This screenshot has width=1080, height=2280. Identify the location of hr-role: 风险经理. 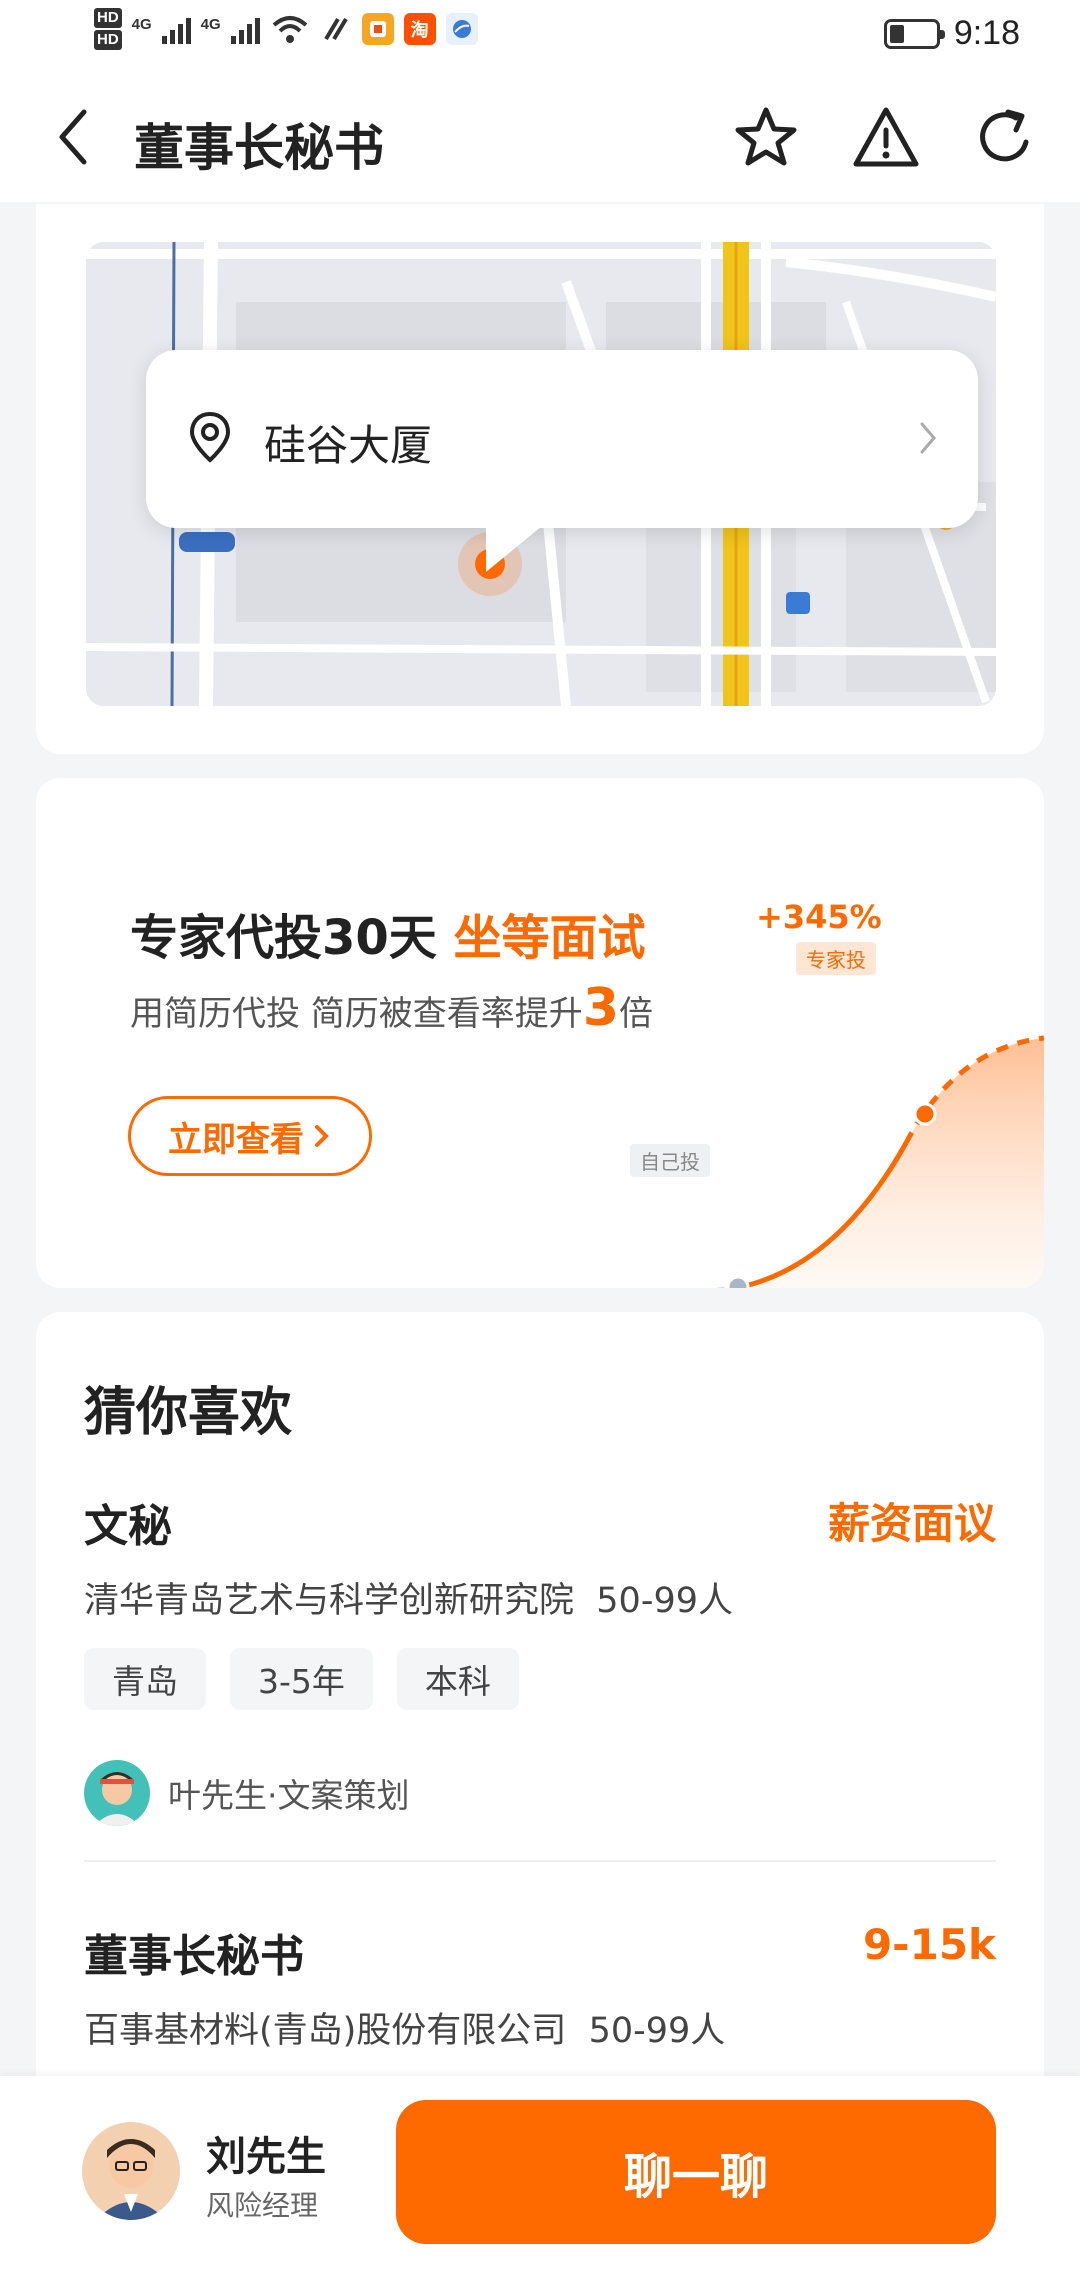
(262, 2205).